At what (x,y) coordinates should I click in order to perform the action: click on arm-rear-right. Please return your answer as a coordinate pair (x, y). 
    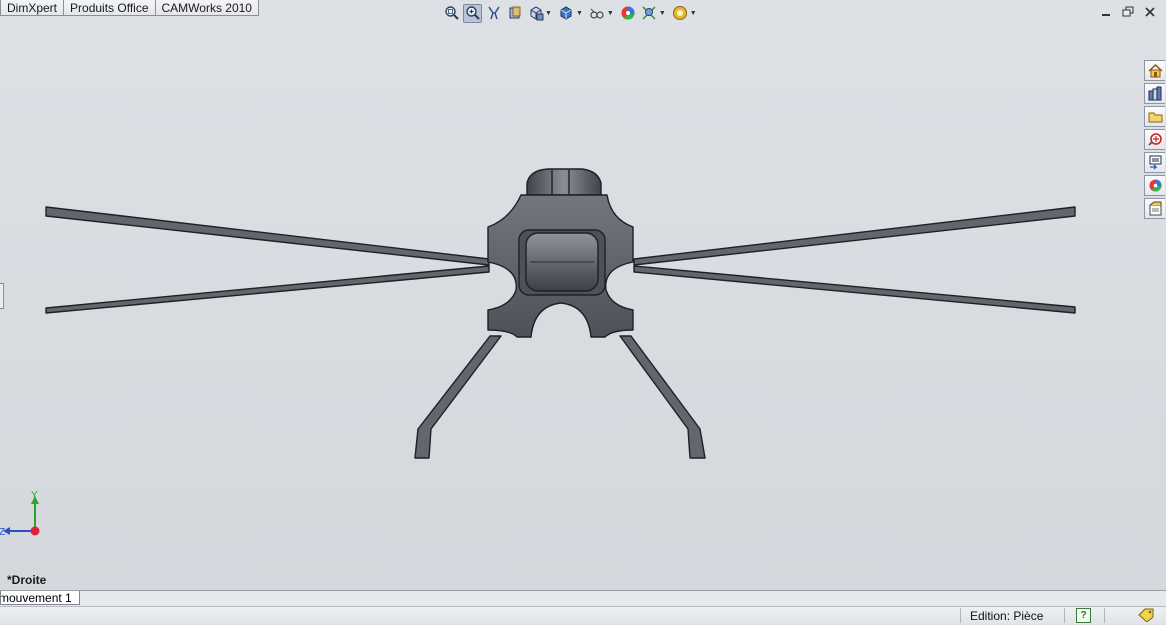
    Looking at the image, I should click on (854, 289).